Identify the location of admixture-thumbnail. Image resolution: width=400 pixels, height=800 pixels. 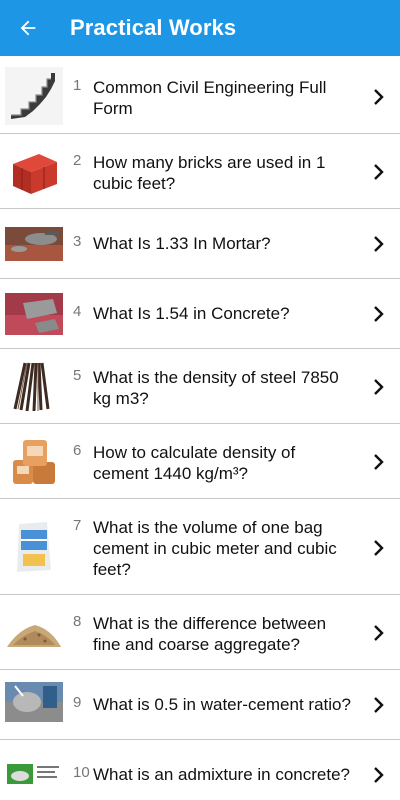
(34, 774).